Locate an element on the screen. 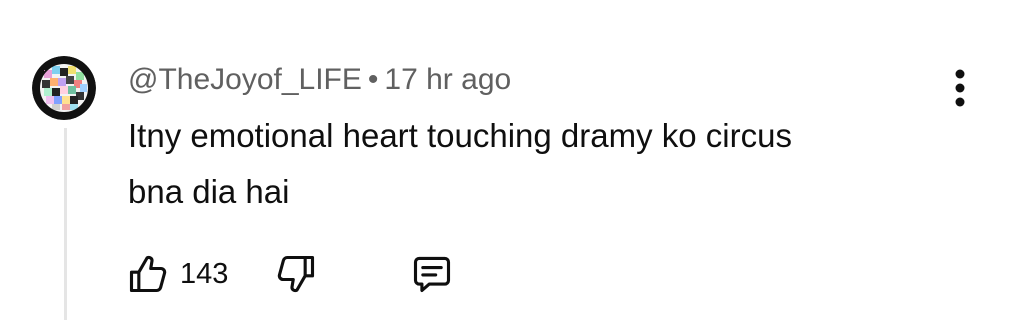 The width and height of the screenshot is (1024, 320). more-vert-icon is located at coordinates (960, 88).